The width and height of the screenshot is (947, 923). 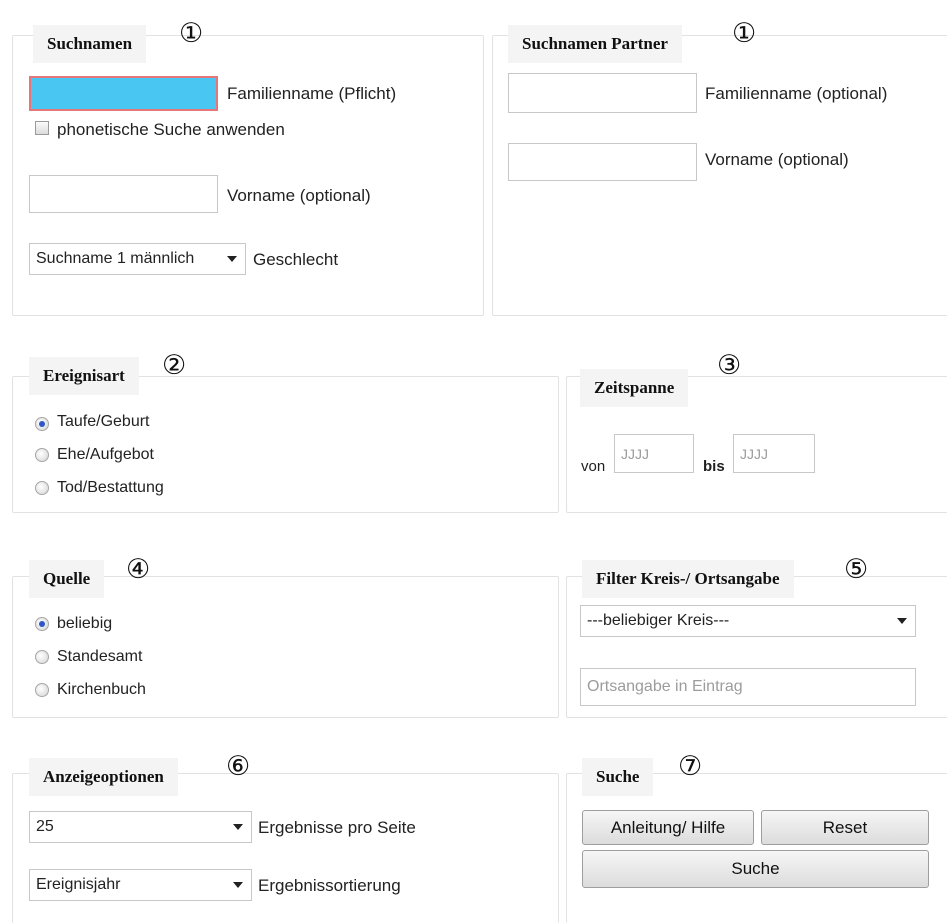 I want to click on section-1-badge: ①, so click(x=191, y=33).